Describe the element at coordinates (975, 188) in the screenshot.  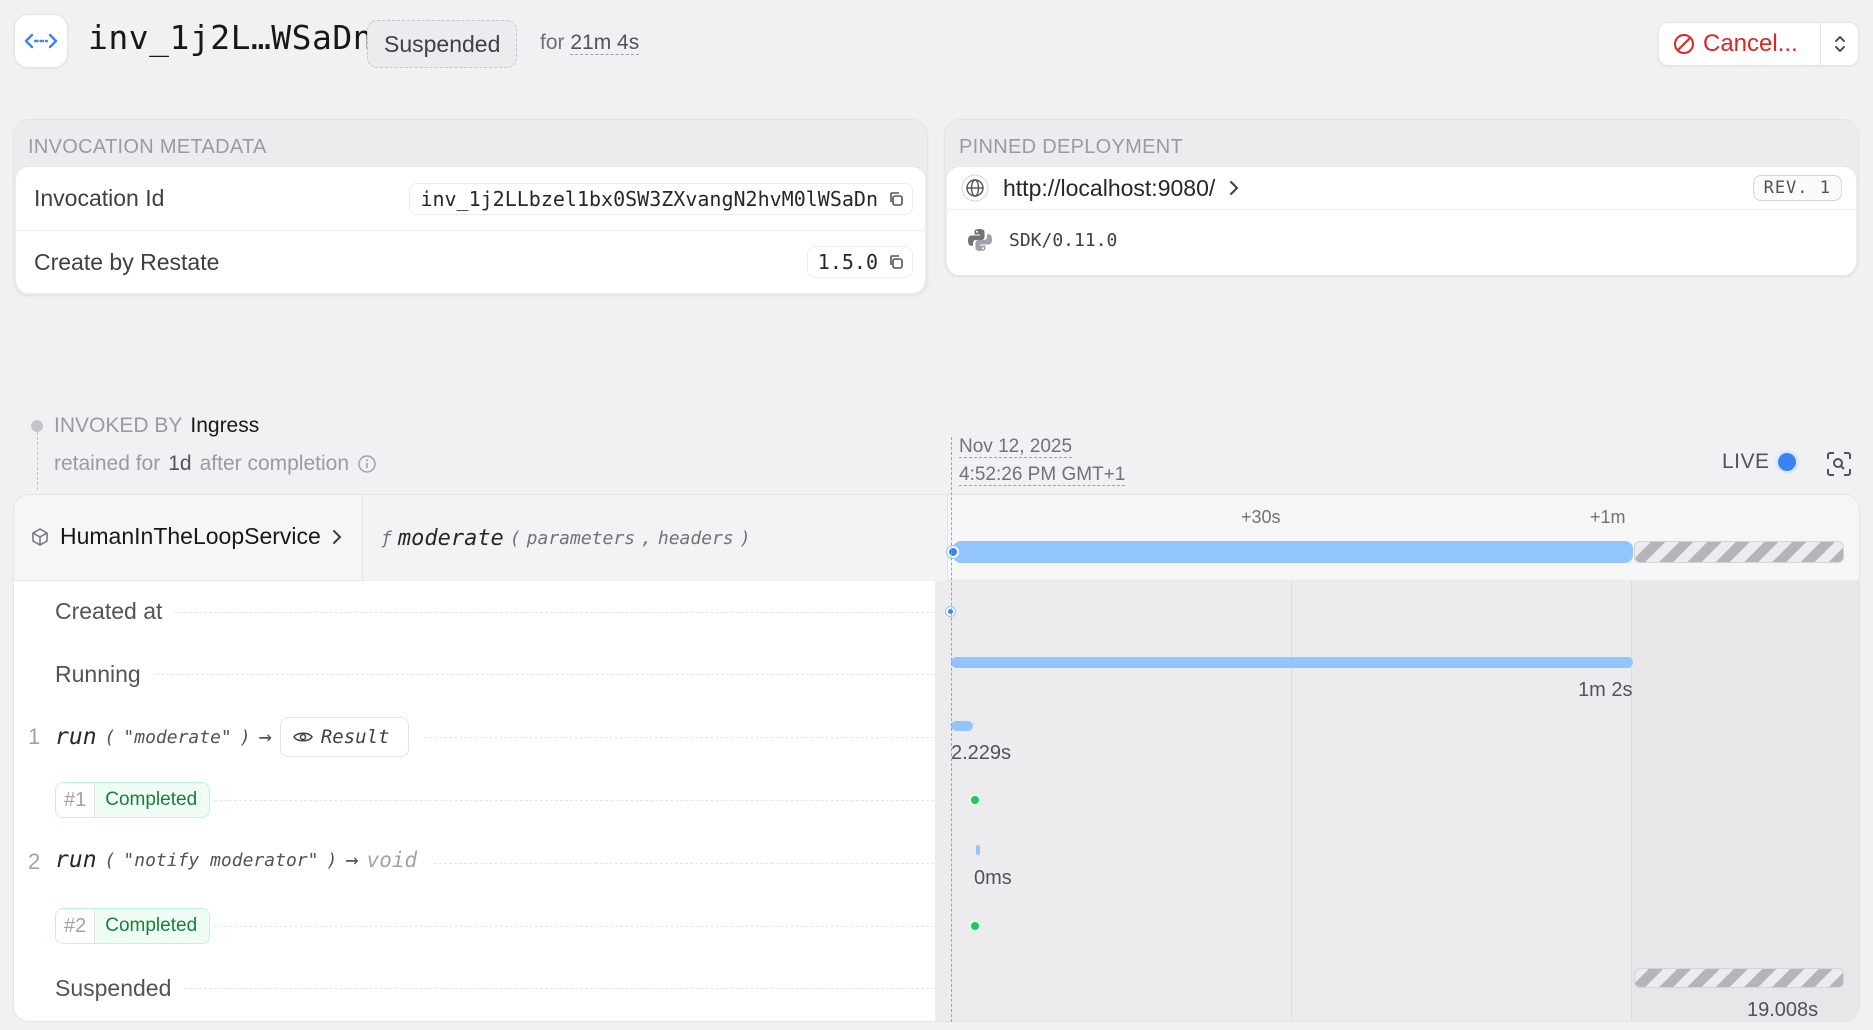
I see `globe-icon` at that location.